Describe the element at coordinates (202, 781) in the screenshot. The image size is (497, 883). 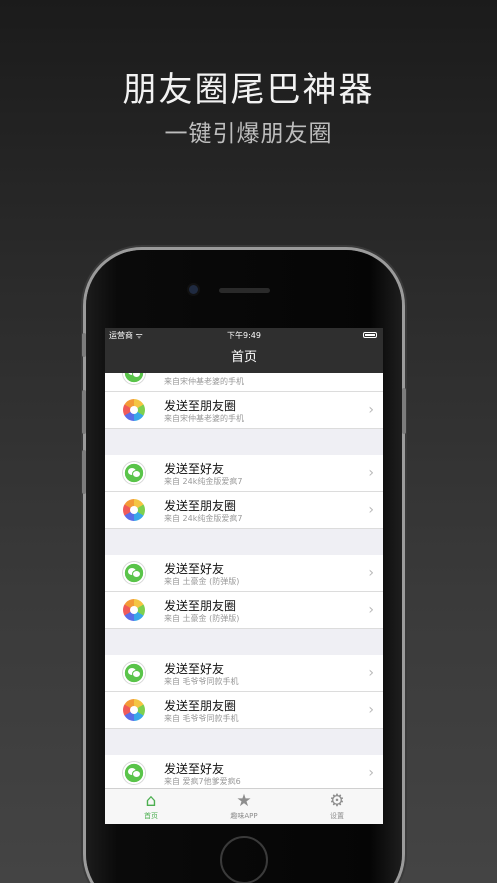
I see `row-subtitle: 来自 爱疯7他爹爱疯6` at that location.